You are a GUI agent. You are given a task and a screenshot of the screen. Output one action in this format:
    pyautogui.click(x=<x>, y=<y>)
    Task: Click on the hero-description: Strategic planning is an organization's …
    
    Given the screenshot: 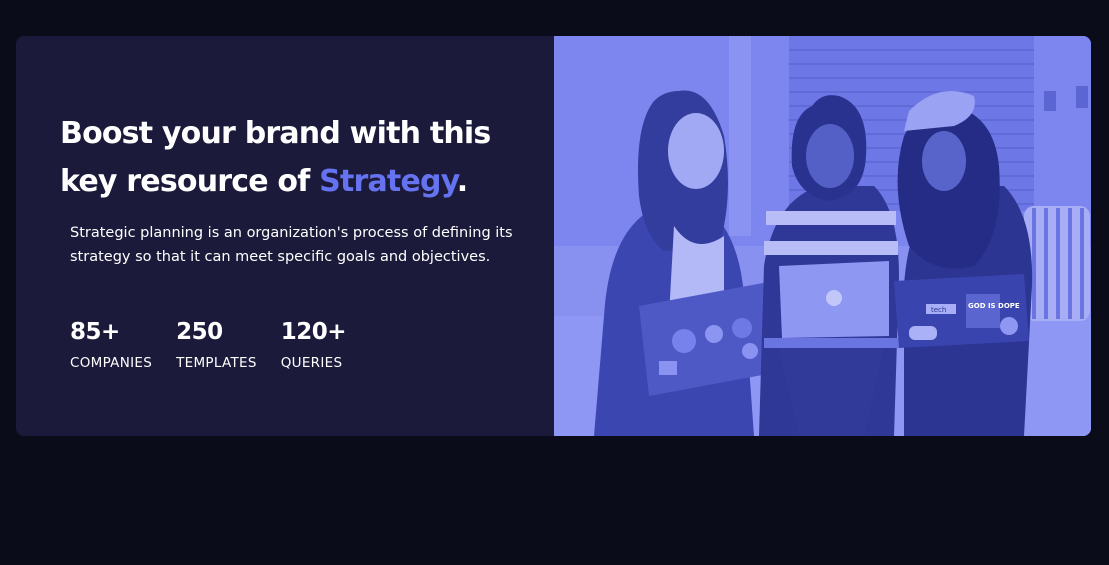 What is the action you would take?
    pyautogui.click(x=291, y=245)
    